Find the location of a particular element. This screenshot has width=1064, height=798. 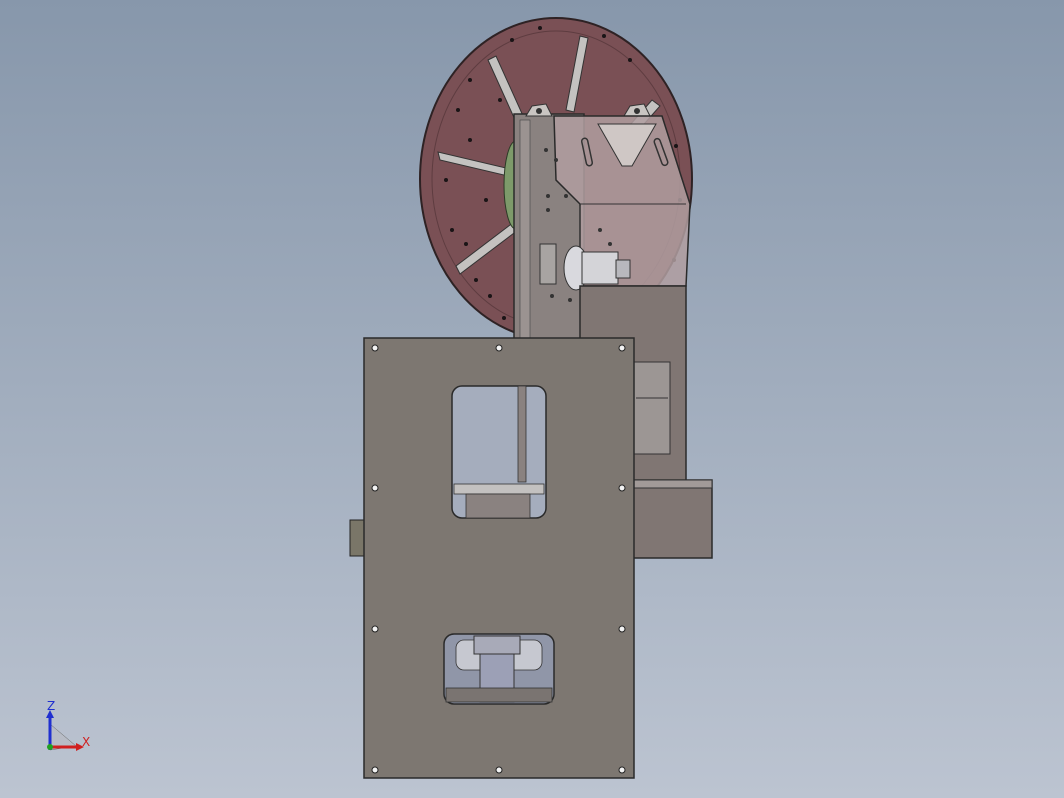

window-interior-ledge is located at coordinates (499, 489).